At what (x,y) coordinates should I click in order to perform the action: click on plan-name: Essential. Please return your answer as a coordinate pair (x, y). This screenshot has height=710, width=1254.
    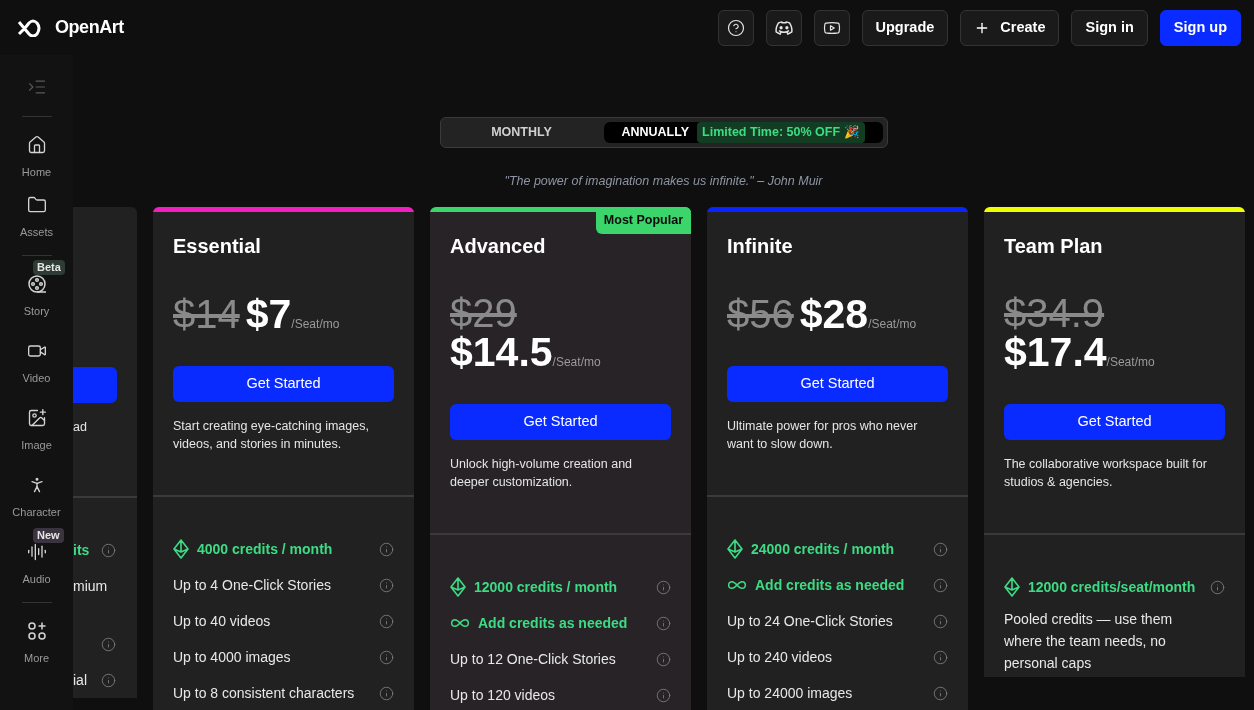
    Looking at the image, I should click on (217, 246).